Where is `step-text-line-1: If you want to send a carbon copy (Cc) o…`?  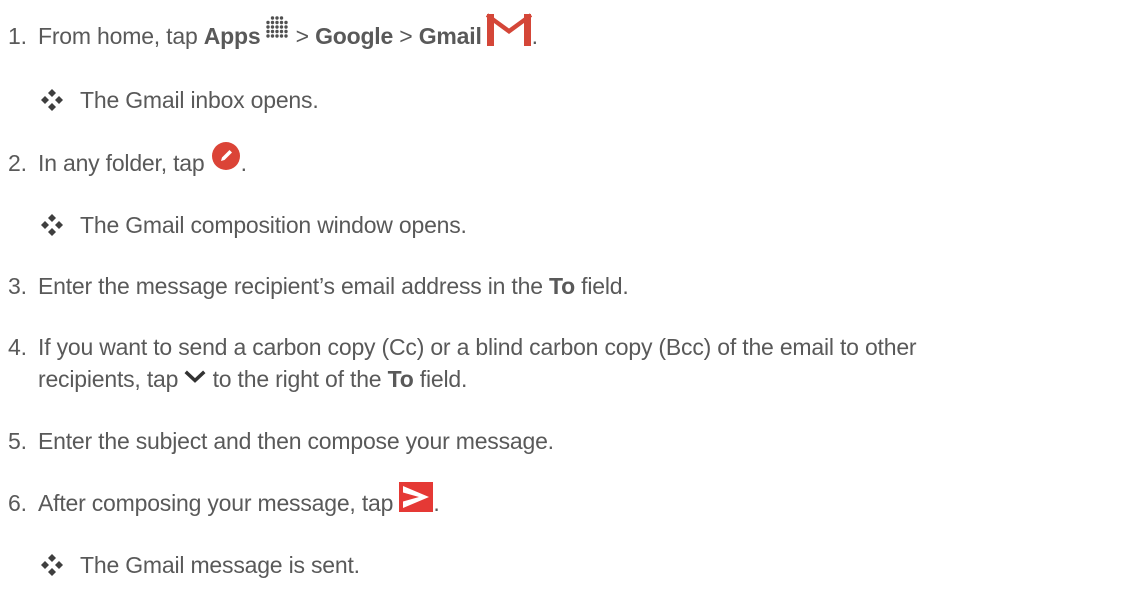
step-text-line-1: If you want to send a carbon copy (Cc) o… is located at coordinates (477, 347).